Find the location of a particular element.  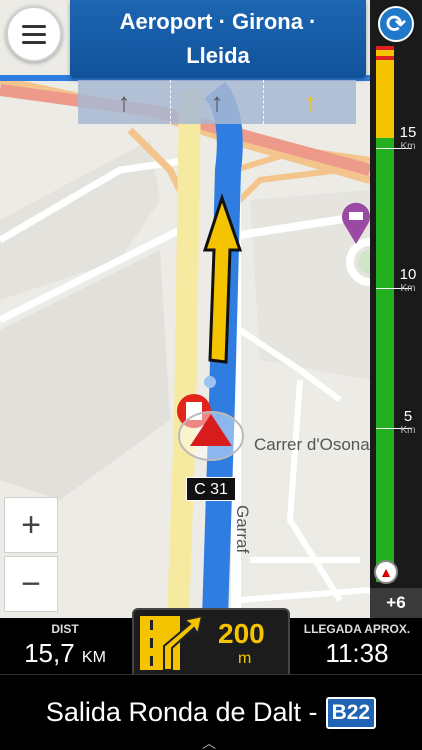

hamburger-menu-icon is located at coordinates (34, 26).